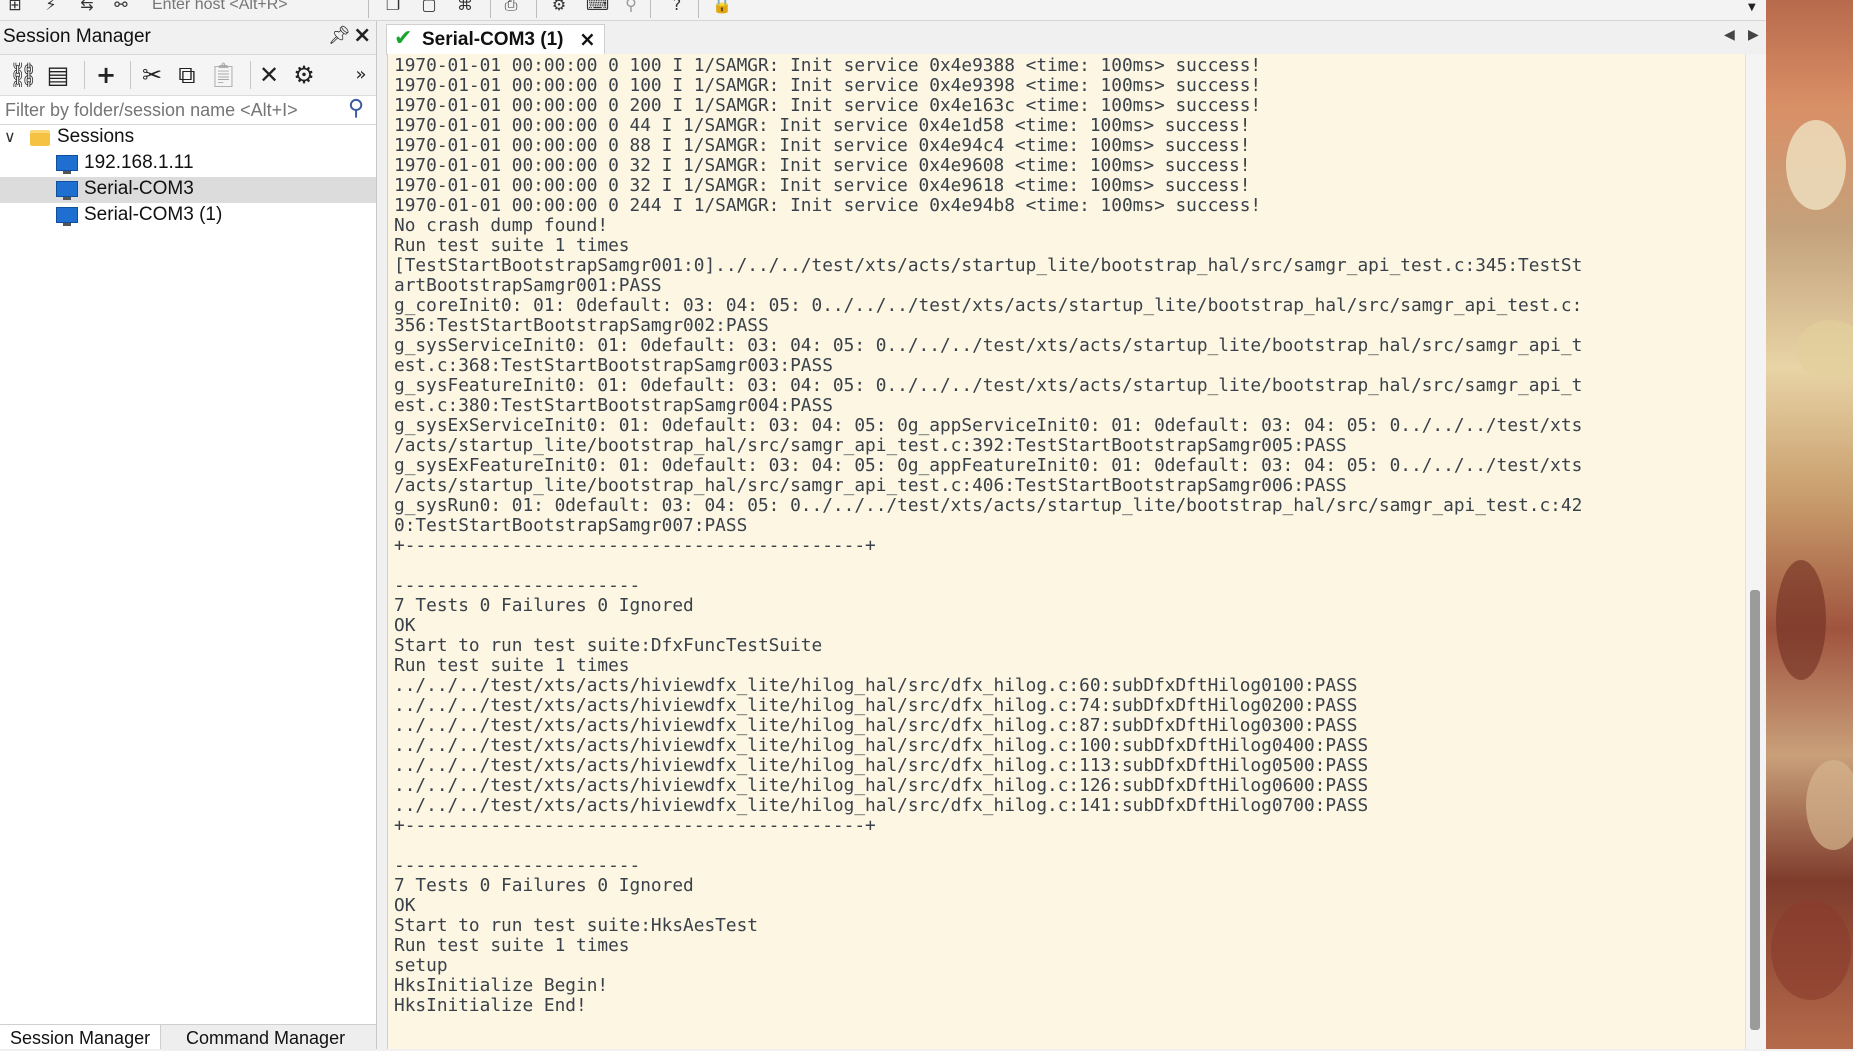 This screenshot has height=1051, width=1853. Describe the element at coordinates (571, 525) in the screenshot. I see `terminal-line: 0:TestStartBootstrapSamgr007:PASS` at that location.